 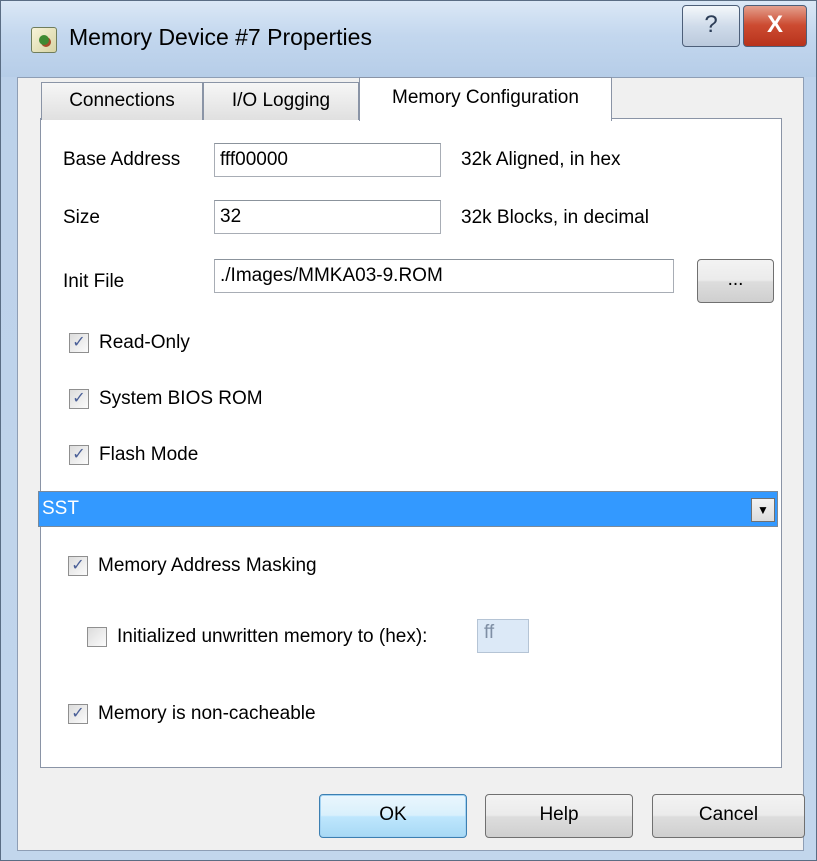 What do you see at coordinates (272, 636) in the screenshot?
I see `init-unwritten-label: Initialized unwritten memory to (hex):` at bounding box center [272, 636].